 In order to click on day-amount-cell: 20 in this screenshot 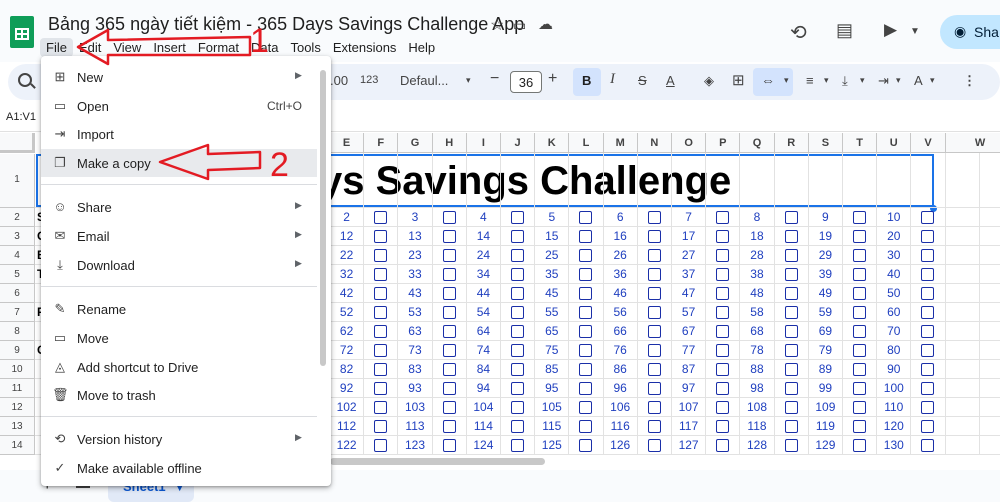, I will do `click(894, 236)`.